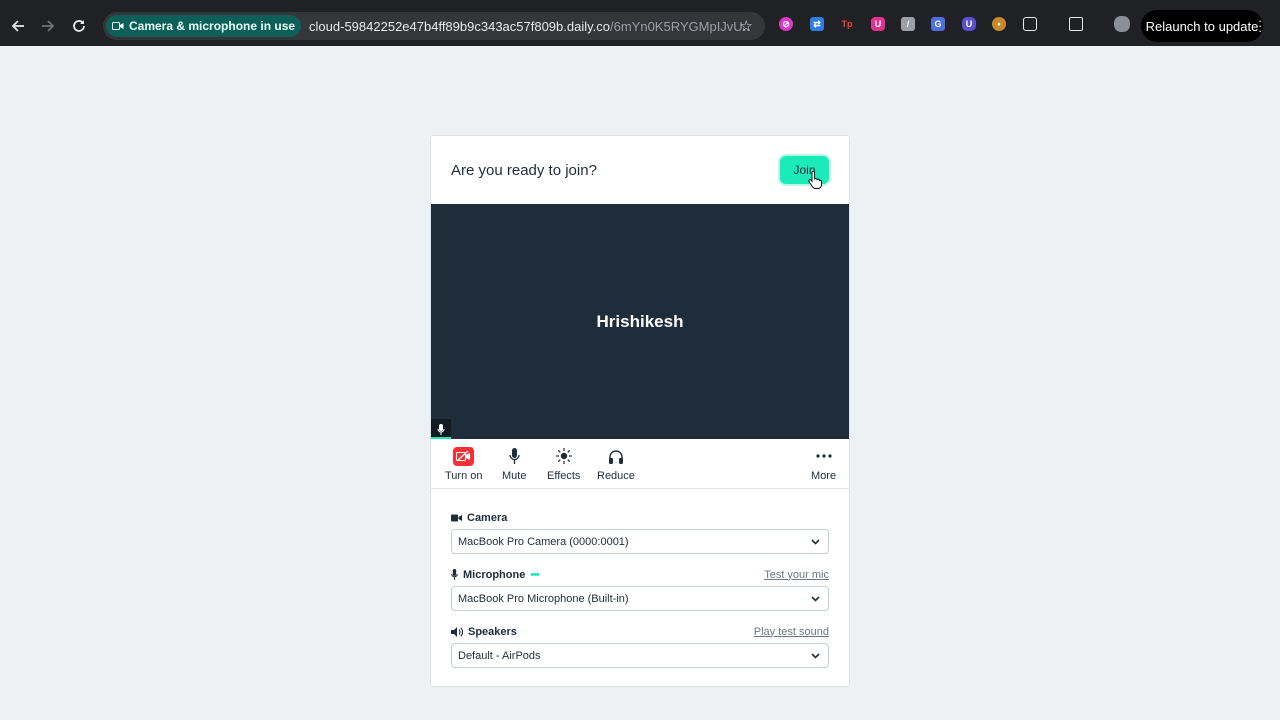  I want to click on mute-button: Mute, so click(514, 464).